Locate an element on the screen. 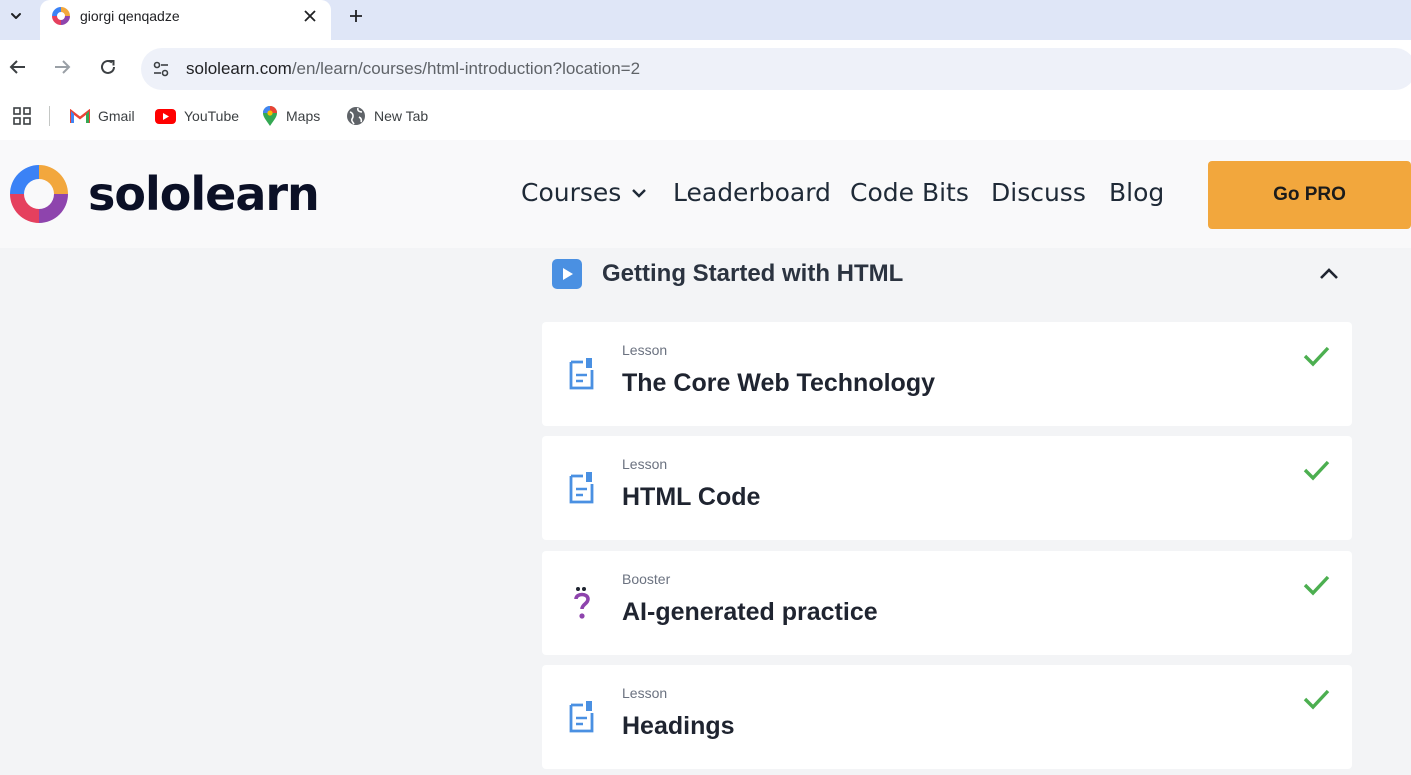  back-button is located at coordinates (18, 67).